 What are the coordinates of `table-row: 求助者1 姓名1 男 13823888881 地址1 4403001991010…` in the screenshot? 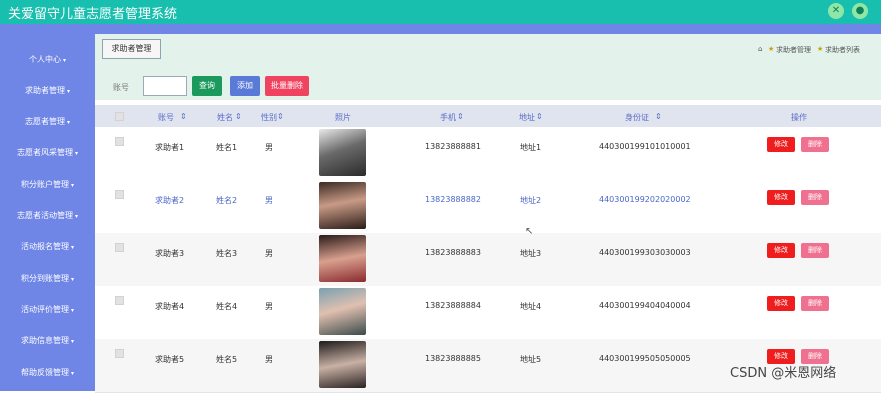 It's located at (488, 154).